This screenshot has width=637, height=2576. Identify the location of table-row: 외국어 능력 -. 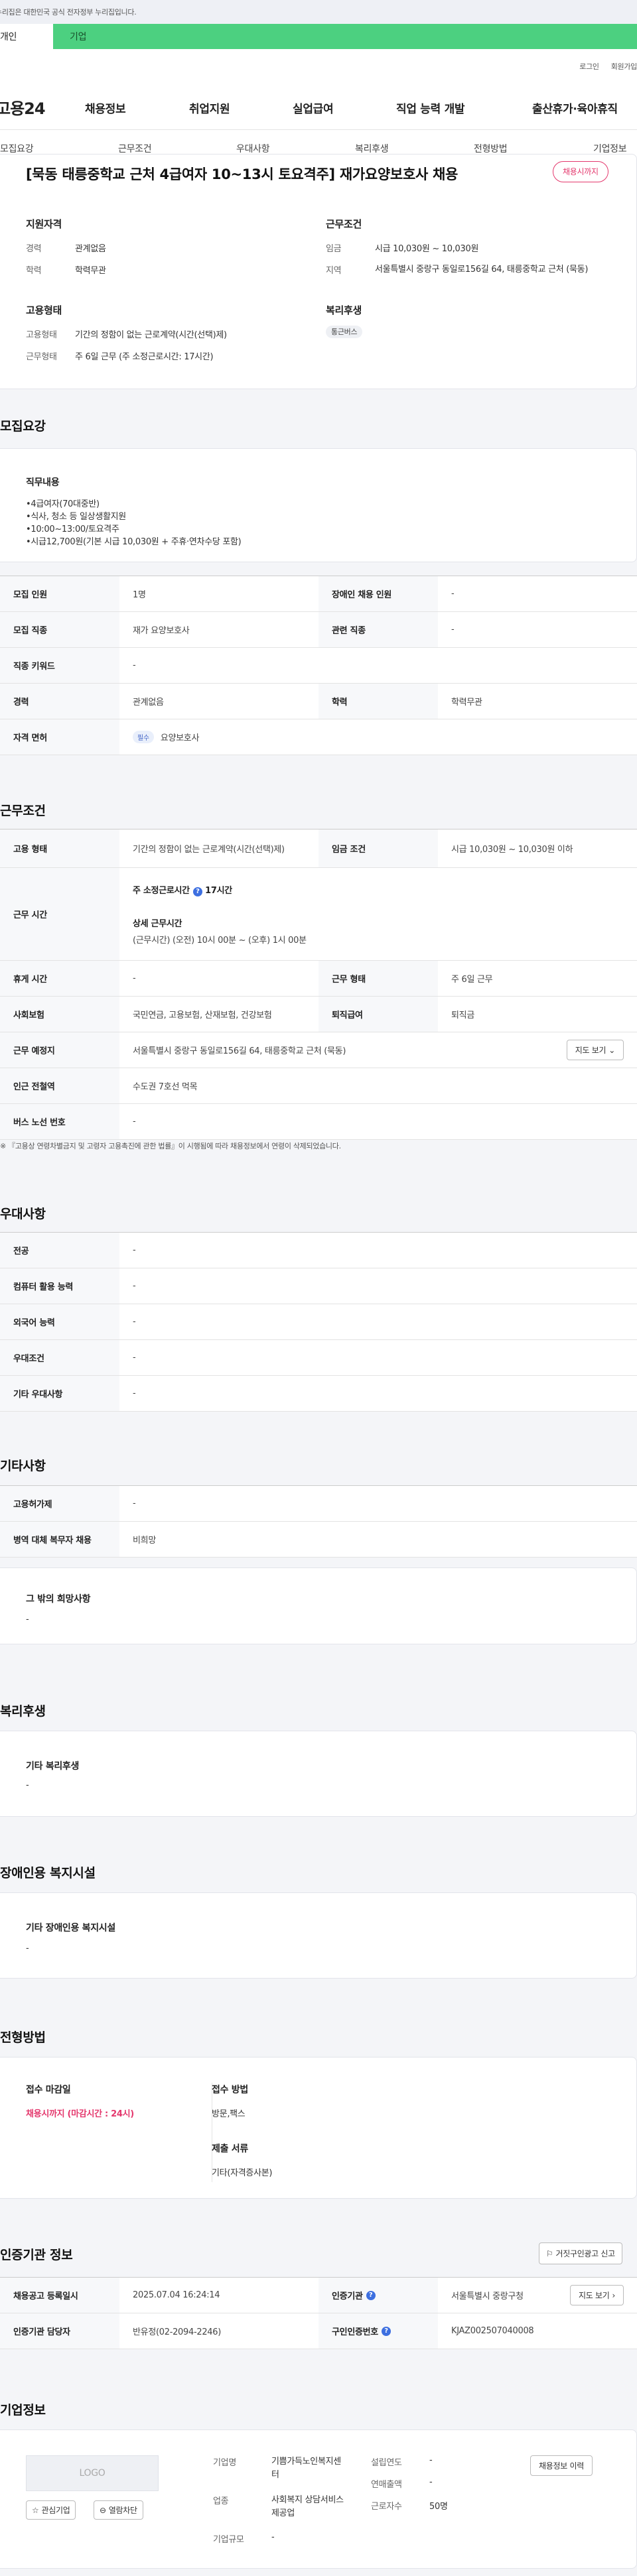
(319, 1322).